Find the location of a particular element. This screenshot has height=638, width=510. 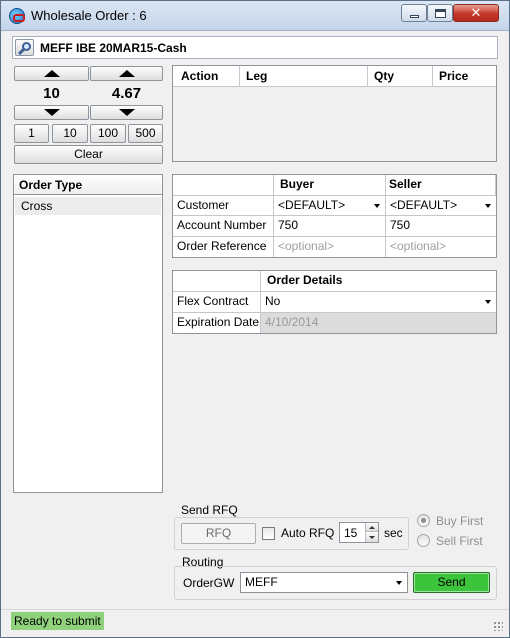

order-gateway-value: MEFF is located at coordinates (261, 582).